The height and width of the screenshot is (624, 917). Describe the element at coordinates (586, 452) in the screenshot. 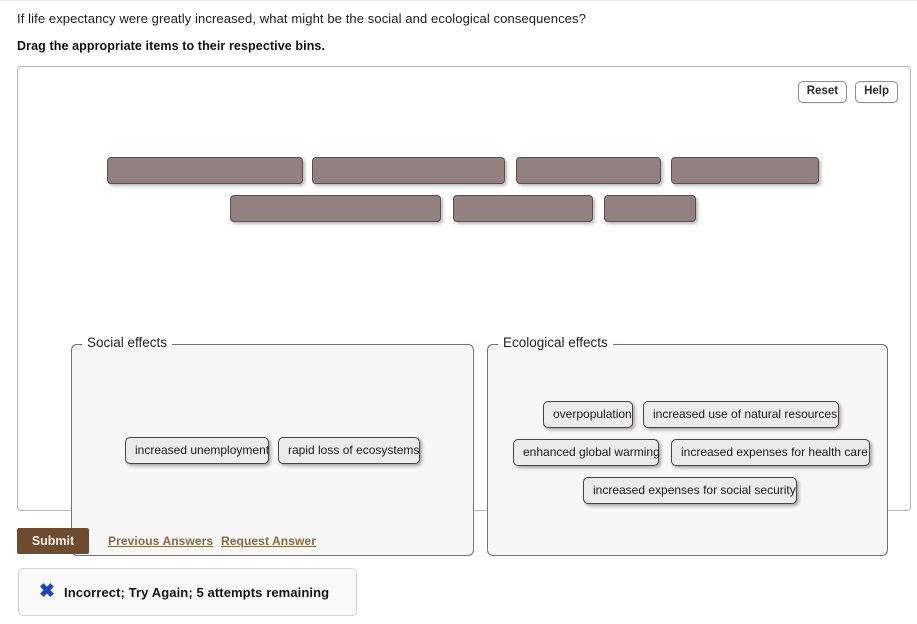

I see `draggable-item: enhanced global warming` at that location.